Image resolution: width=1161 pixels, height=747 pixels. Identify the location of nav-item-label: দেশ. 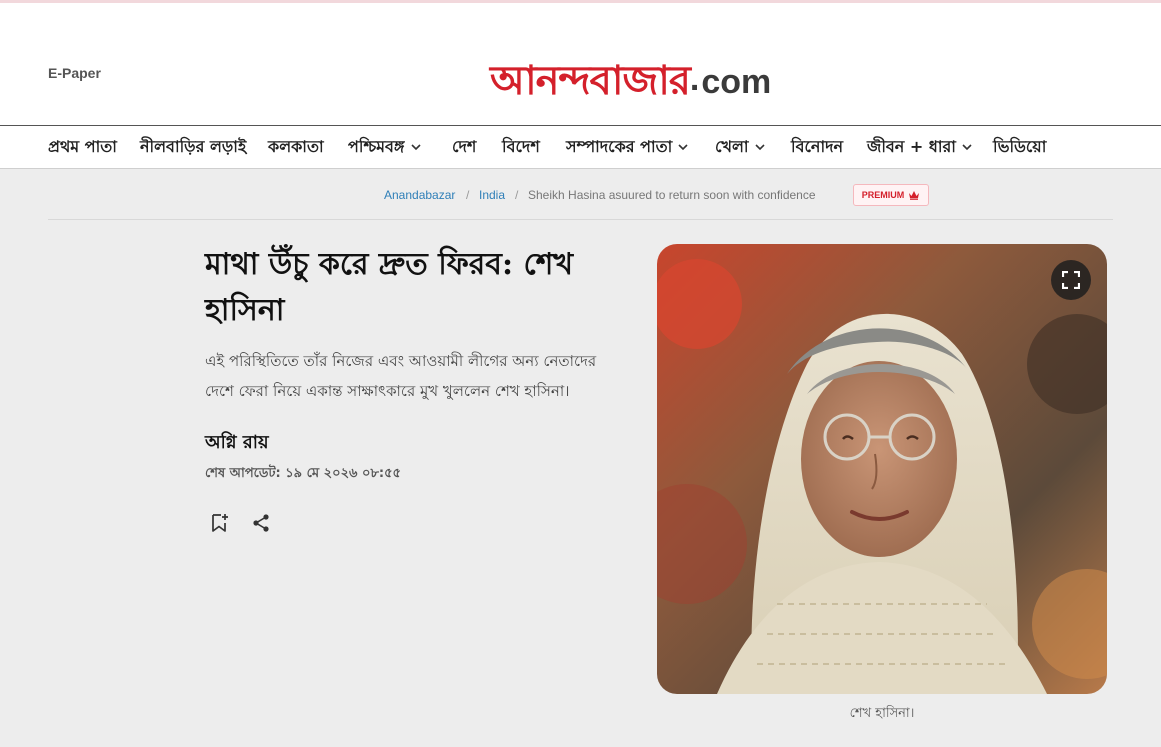
(464, 146).